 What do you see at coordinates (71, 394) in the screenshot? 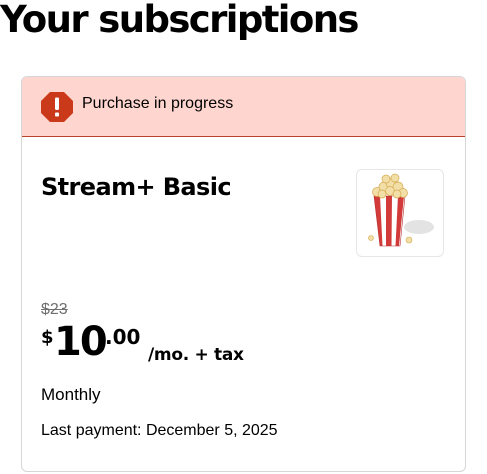
I see `billing-cycle: Monthly` at bounding box center [71, 394].